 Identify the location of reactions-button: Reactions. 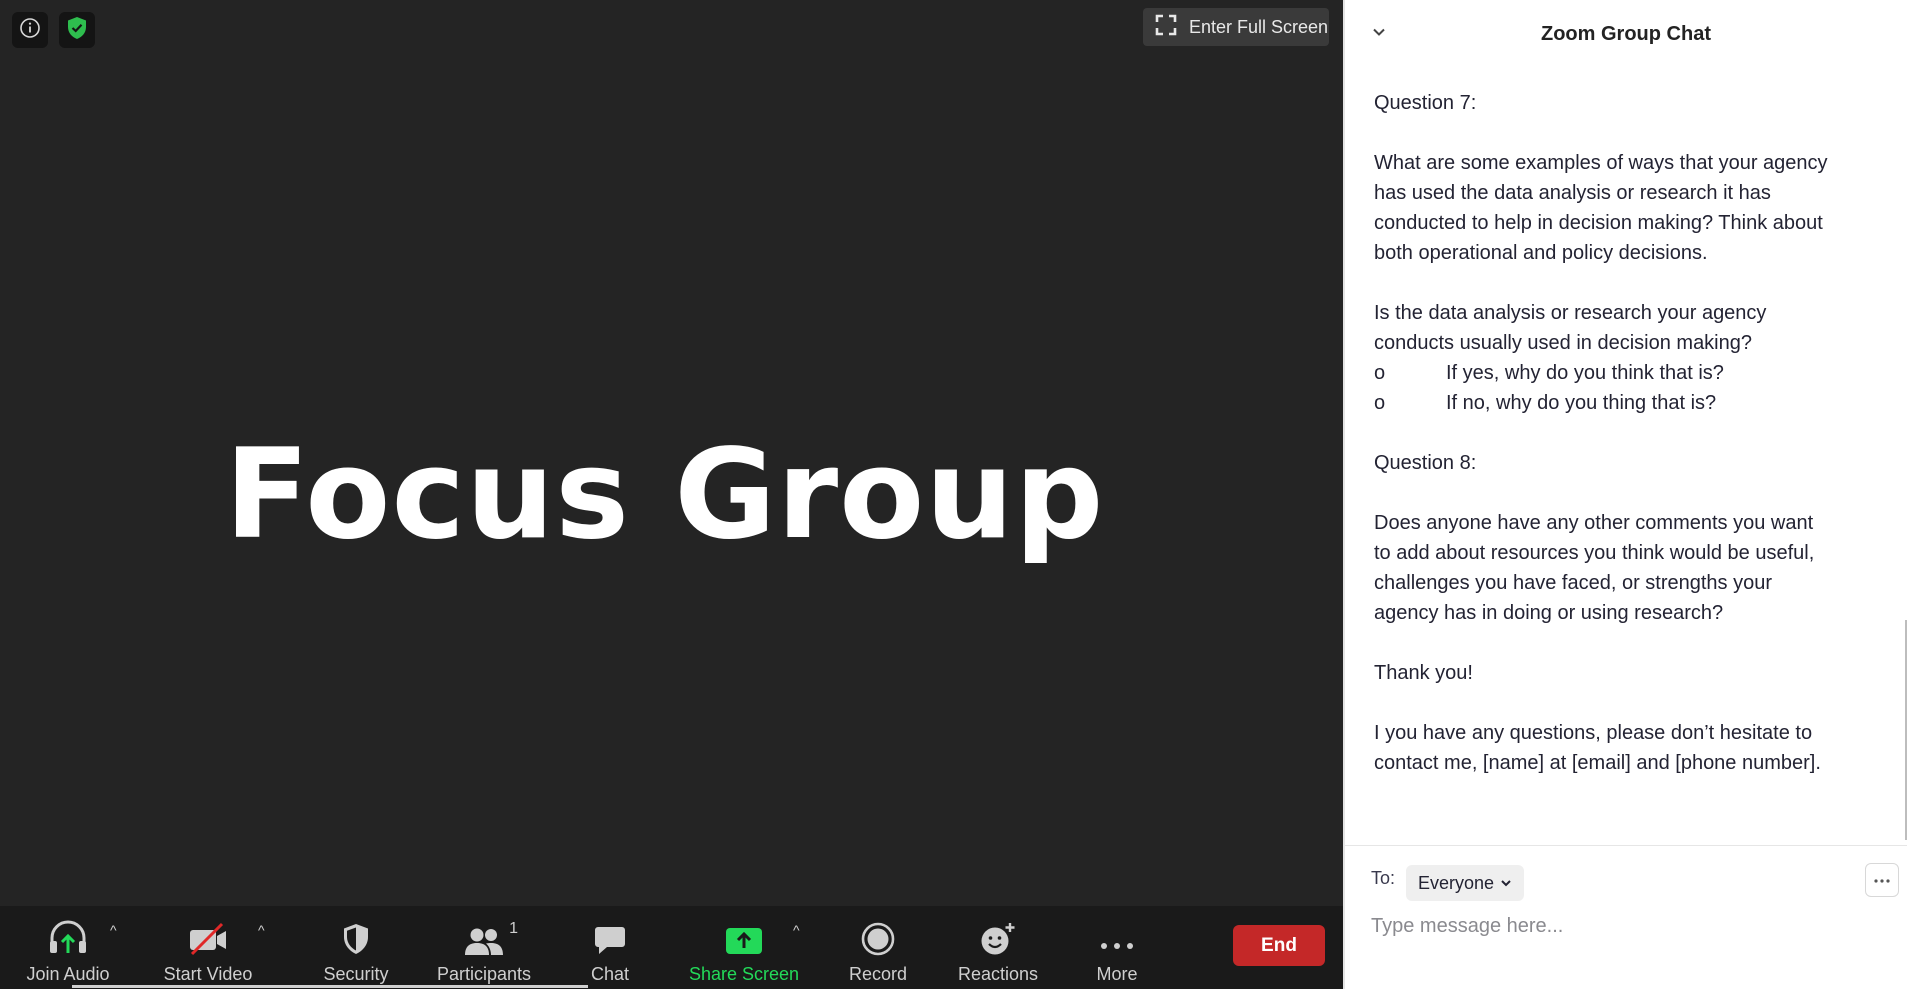
(998, 947).